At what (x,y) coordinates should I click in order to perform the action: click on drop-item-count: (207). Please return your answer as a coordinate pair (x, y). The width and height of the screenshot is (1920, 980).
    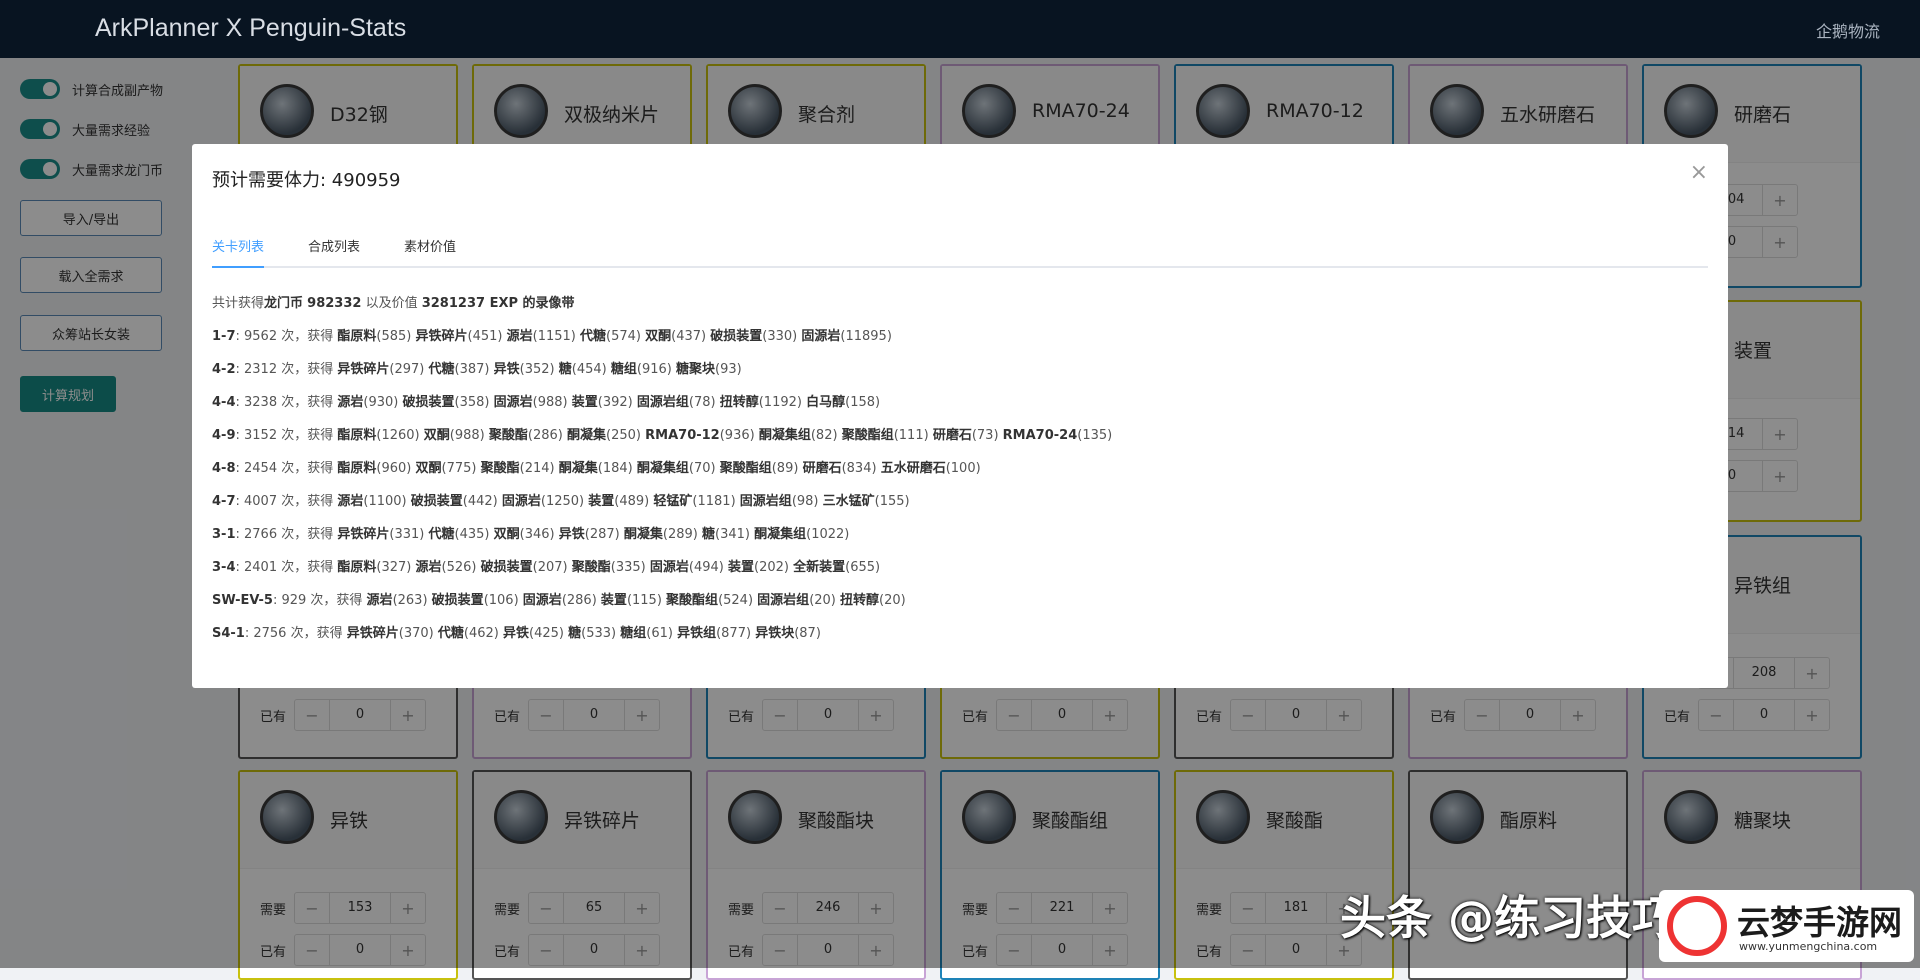
    Looking at the image, I should click on (550, 567).